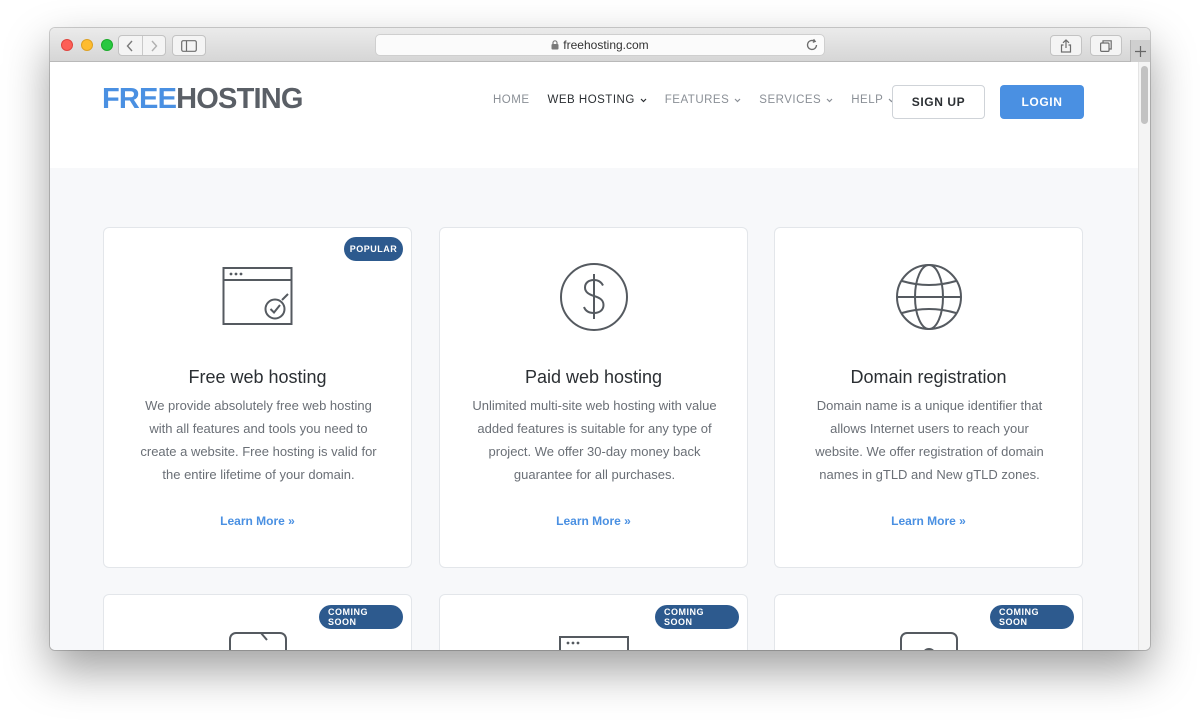 Image resolution: width=1200 pixels, height=721 pixels. Describe the element at coordinates (591, 100) in the screenshot. I see `nav-web-hosting-label: WEB HOSTING` at that location.